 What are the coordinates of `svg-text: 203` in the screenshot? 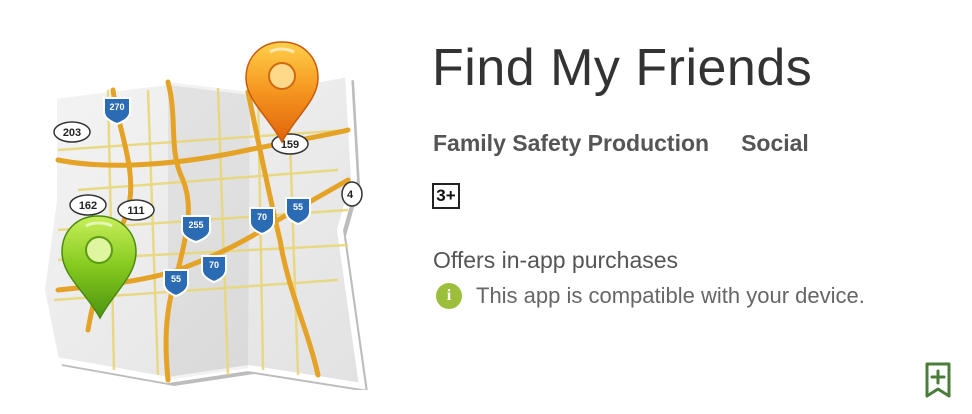 It's located at (72, 133).